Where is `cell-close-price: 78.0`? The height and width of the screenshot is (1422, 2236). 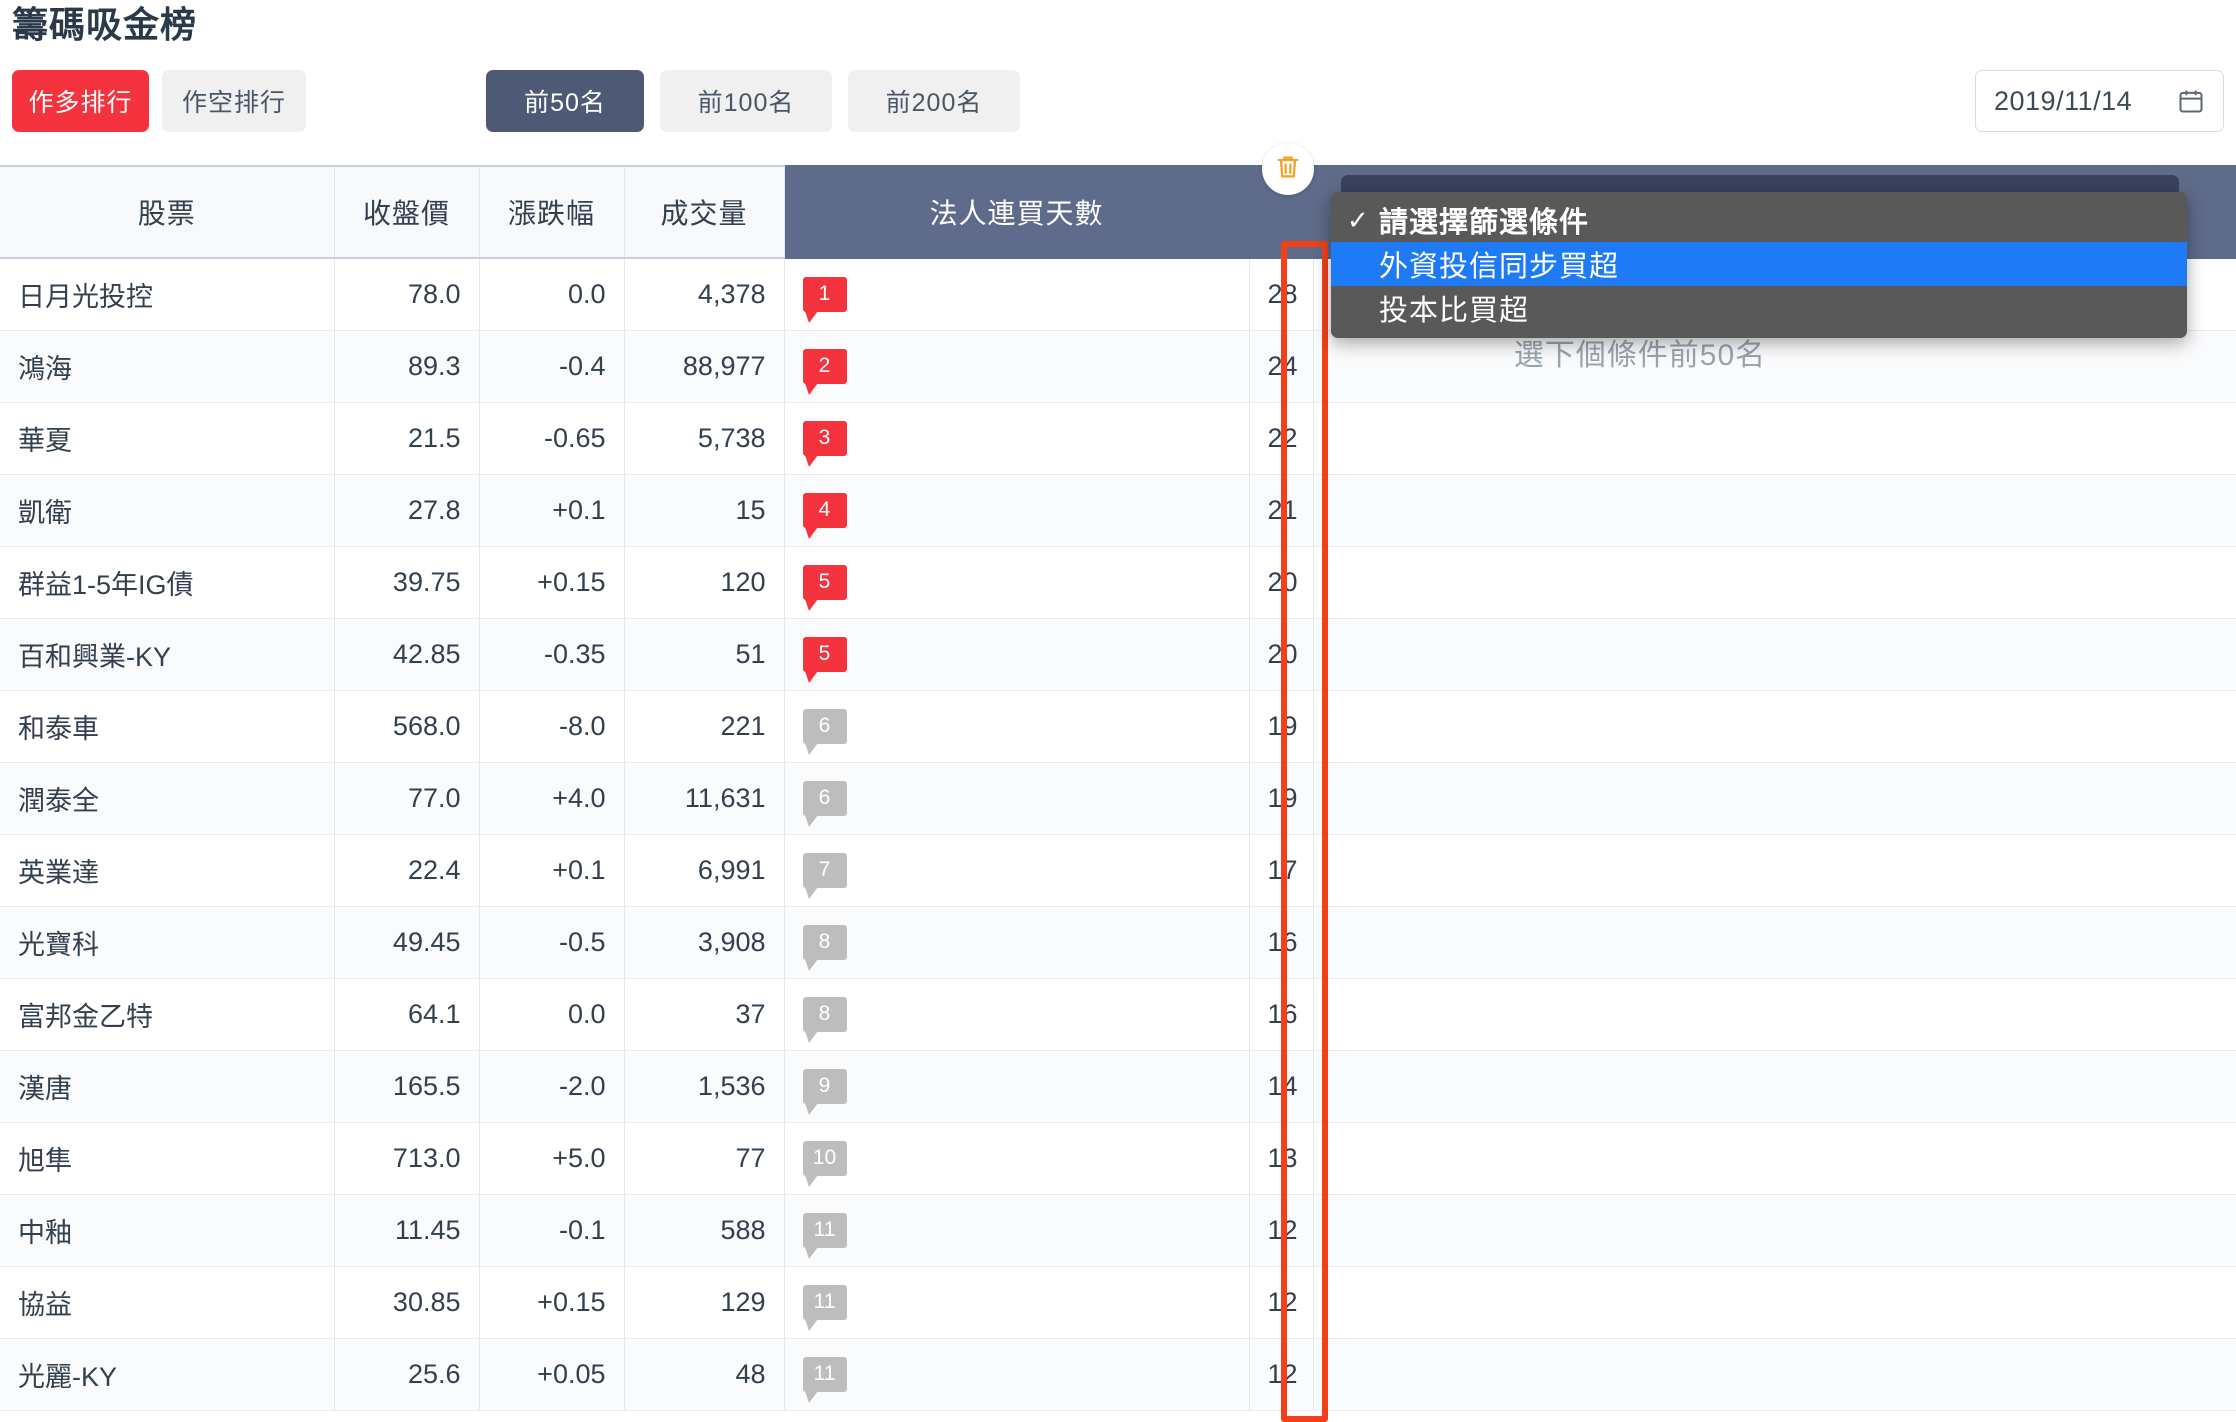
cell-close-price: 78.0 is located at coordinates (407, 294).